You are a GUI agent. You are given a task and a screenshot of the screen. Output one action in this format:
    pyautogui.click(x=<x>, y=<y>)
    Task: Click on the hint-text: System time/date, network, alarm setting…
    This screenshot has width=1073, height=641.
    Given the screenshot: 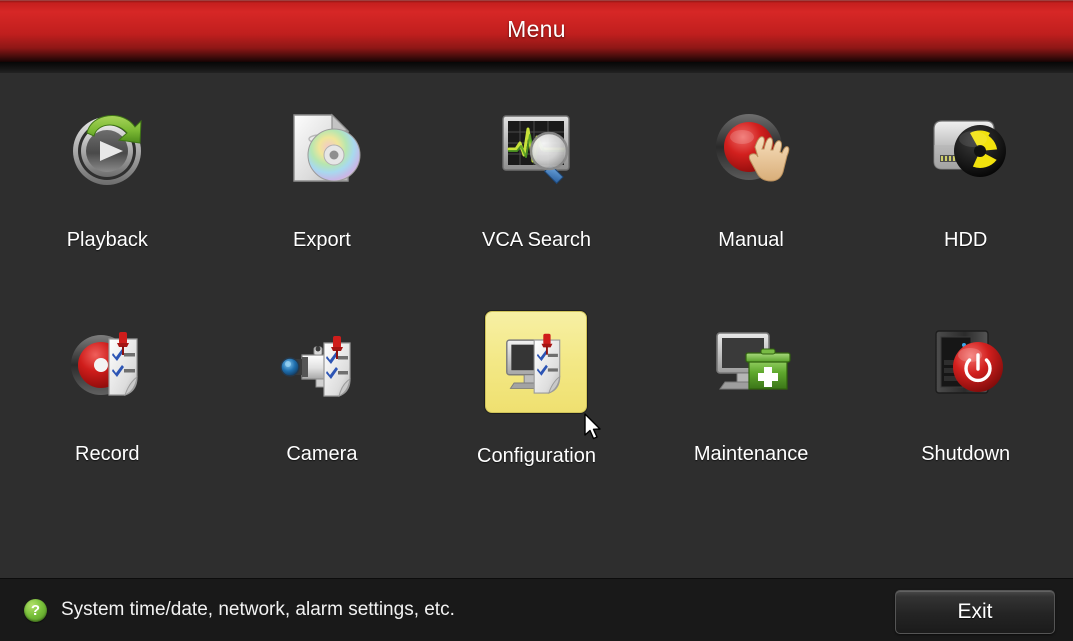 What is the action you would take?
    pyautogui.click(x=258, y=609)
    